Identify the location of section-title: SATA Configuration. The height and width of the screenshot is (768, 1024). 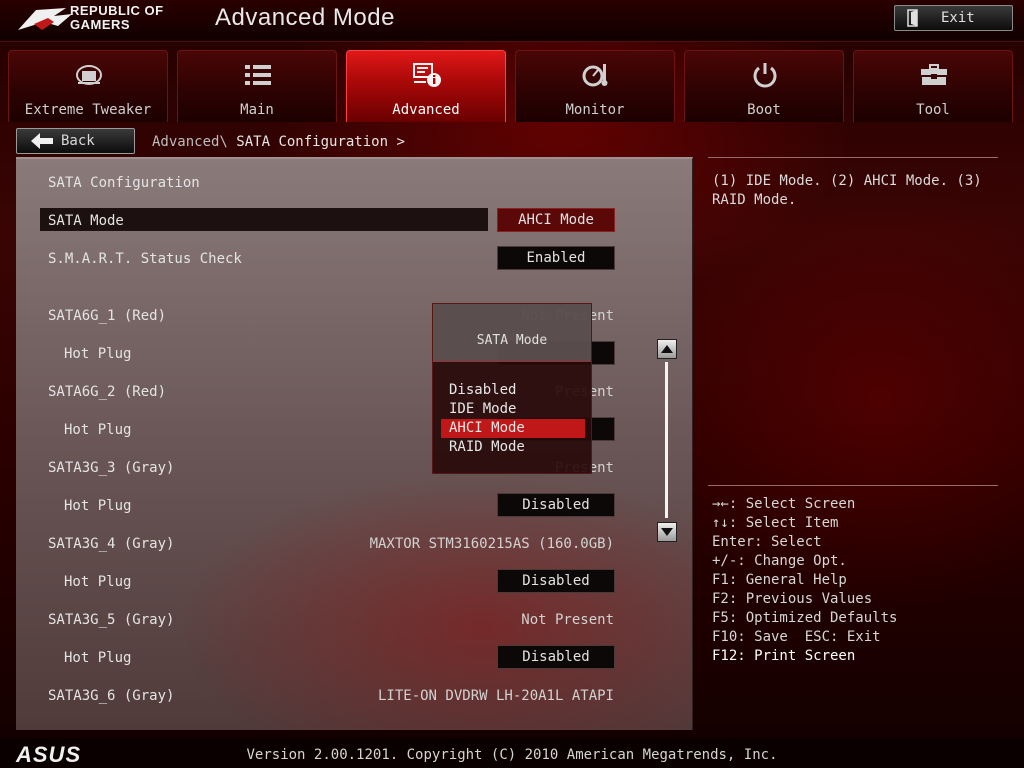
(124, 183).